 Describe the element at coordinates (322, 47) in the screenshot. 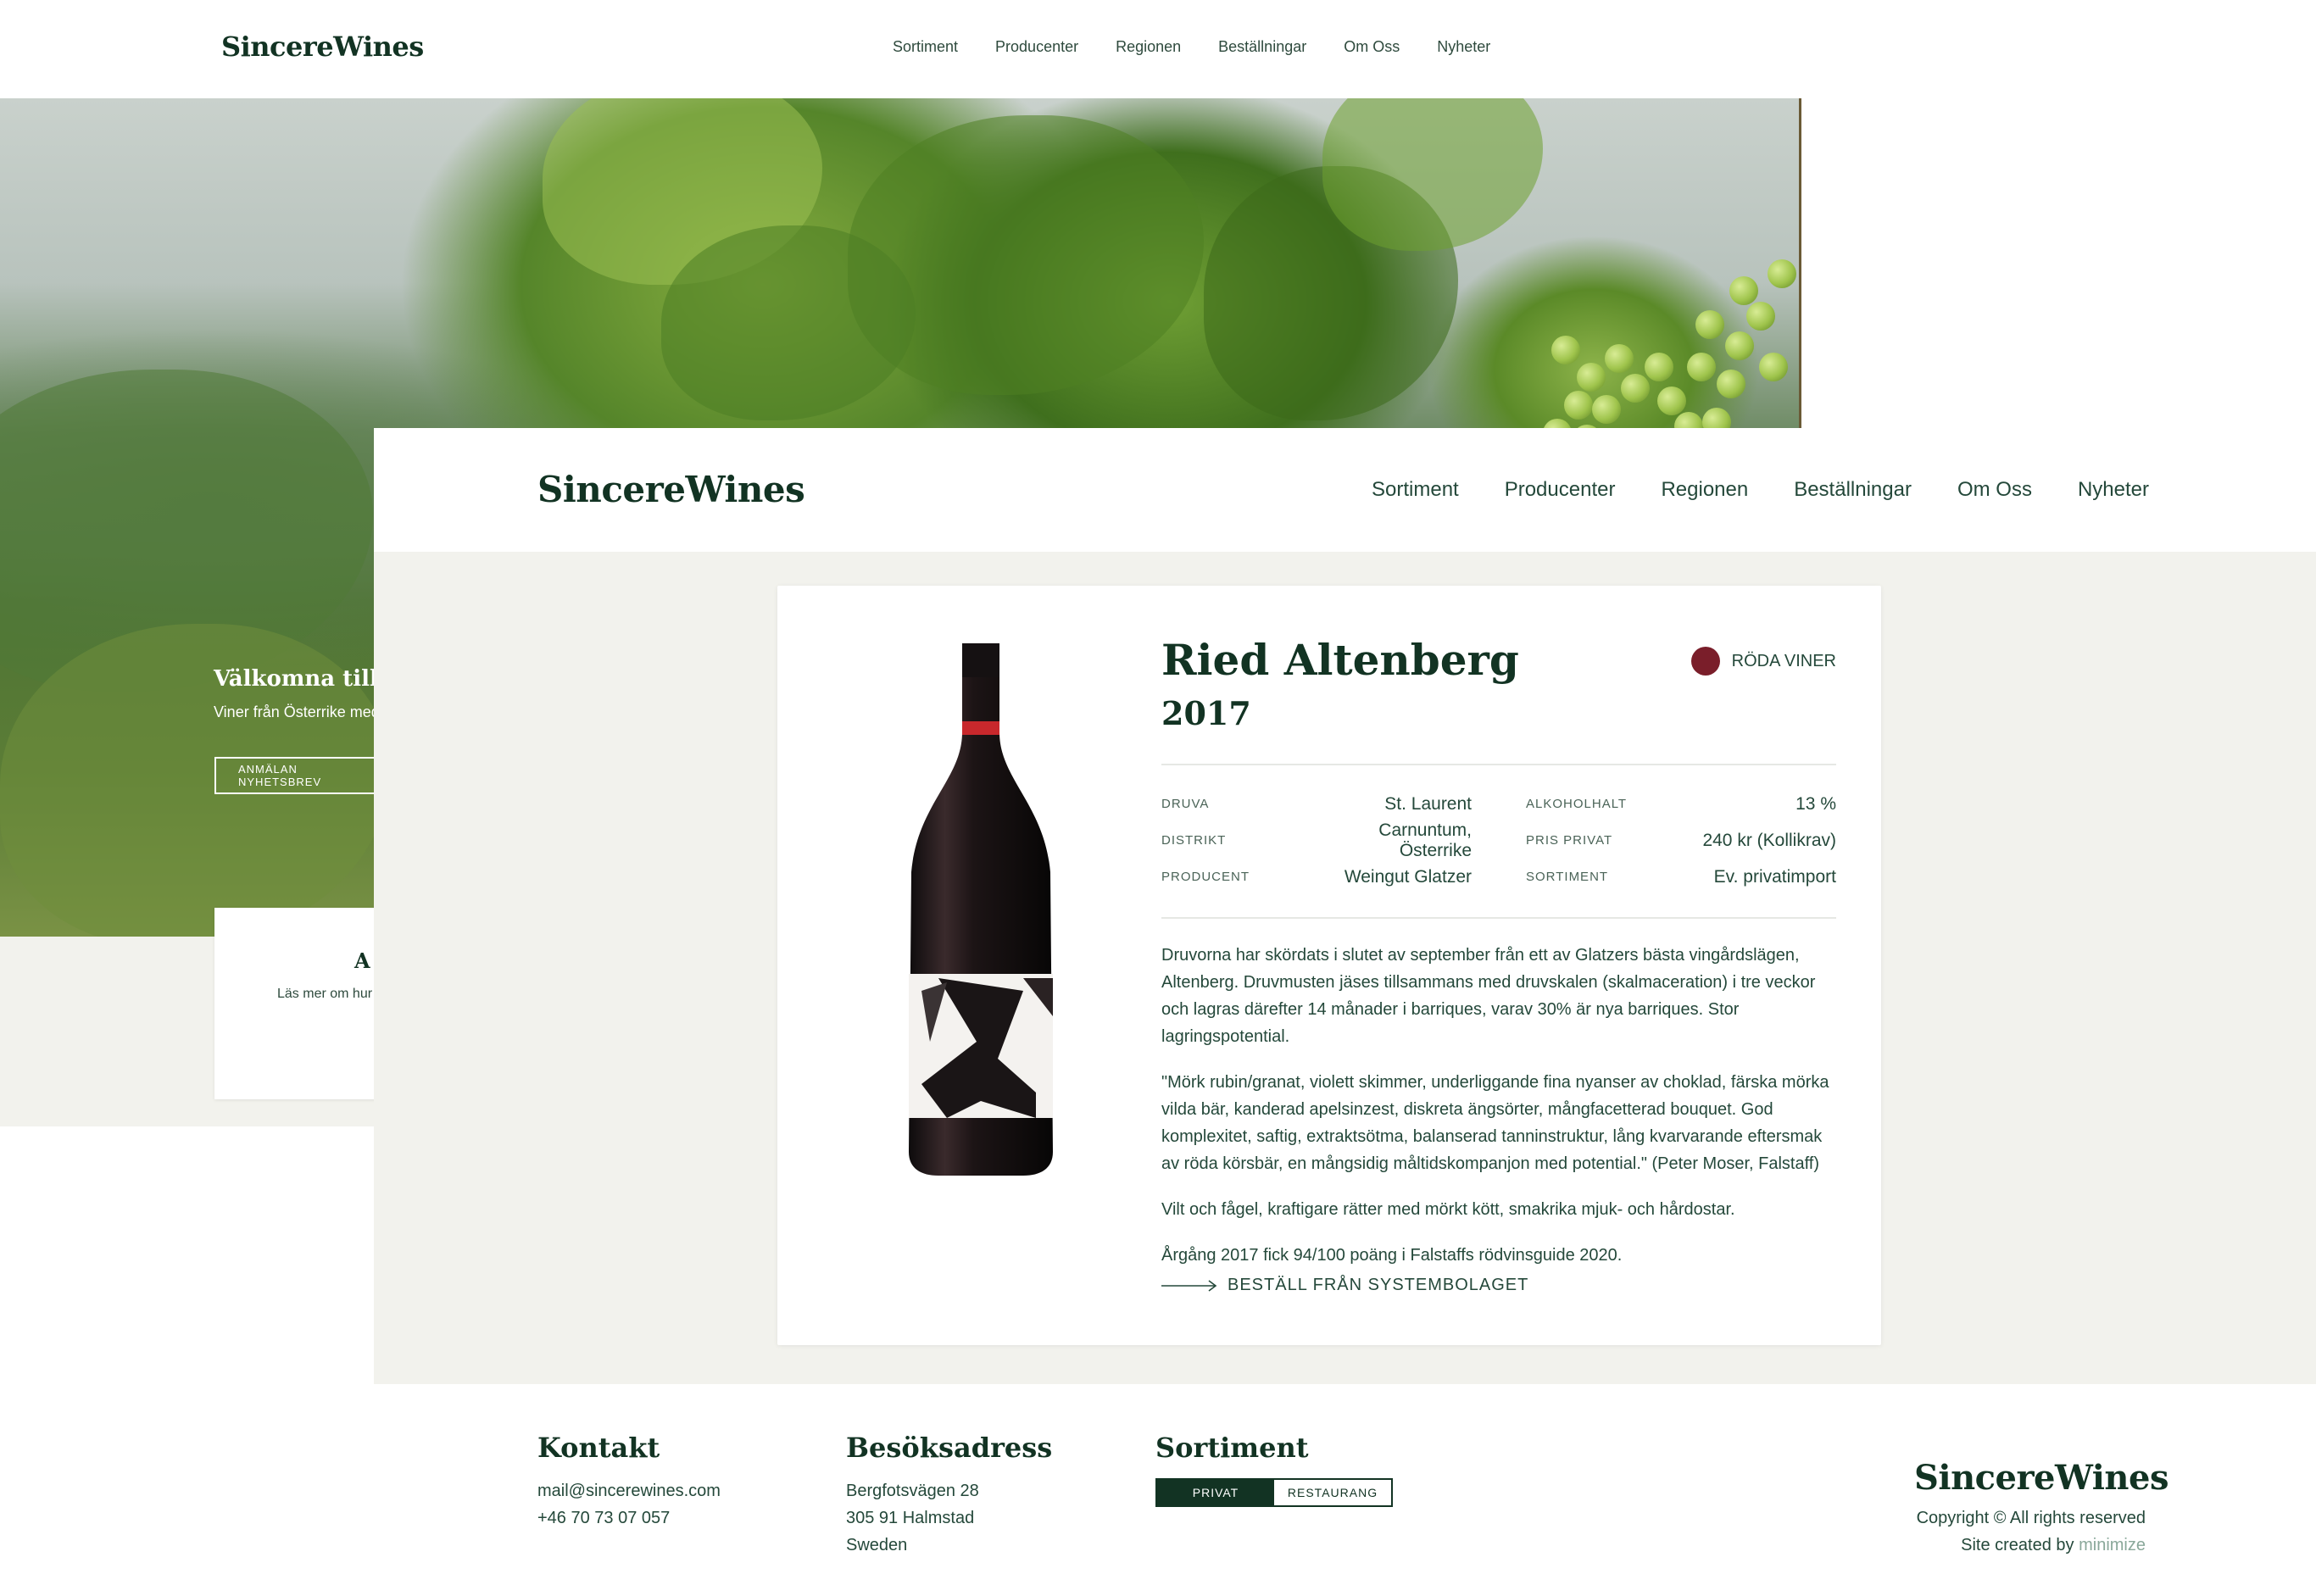

I see `background-logo: SincereWines` at that location.